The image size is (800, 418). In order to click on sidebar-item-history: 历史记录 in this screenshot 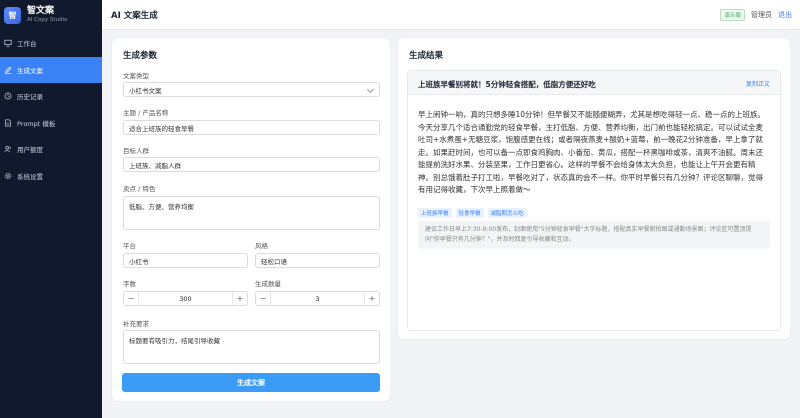, I will do `click(51, 96)`.